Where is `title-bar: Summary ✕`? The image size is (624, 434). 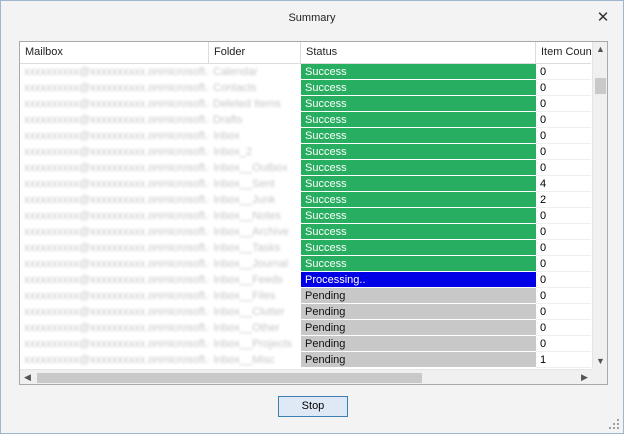
title-bar: Summary ✕ is located at coordinates (312, 19).